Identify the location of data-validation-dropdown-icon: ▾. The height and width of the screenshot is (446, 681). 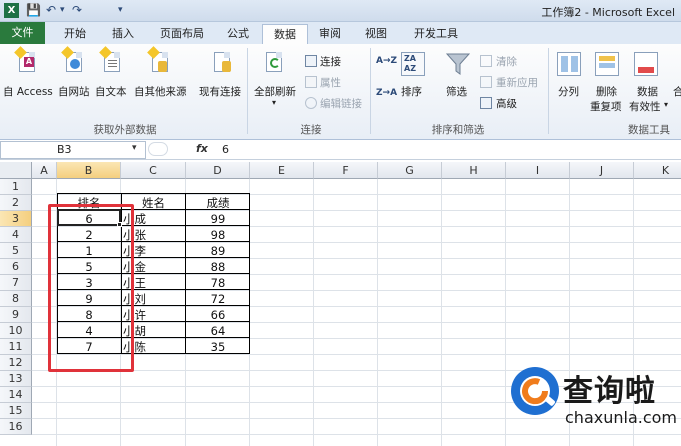
(666, 104).